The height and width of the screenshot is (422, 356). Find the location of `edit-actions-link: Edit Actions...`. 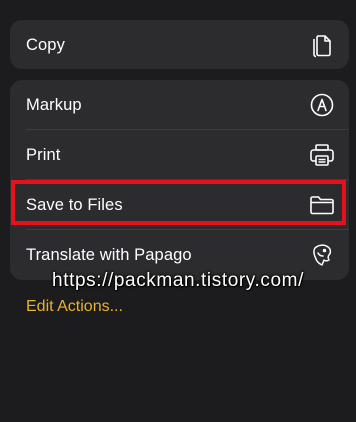

edit-actions-link: Edit Actions... is located at coordinates (74, 307).